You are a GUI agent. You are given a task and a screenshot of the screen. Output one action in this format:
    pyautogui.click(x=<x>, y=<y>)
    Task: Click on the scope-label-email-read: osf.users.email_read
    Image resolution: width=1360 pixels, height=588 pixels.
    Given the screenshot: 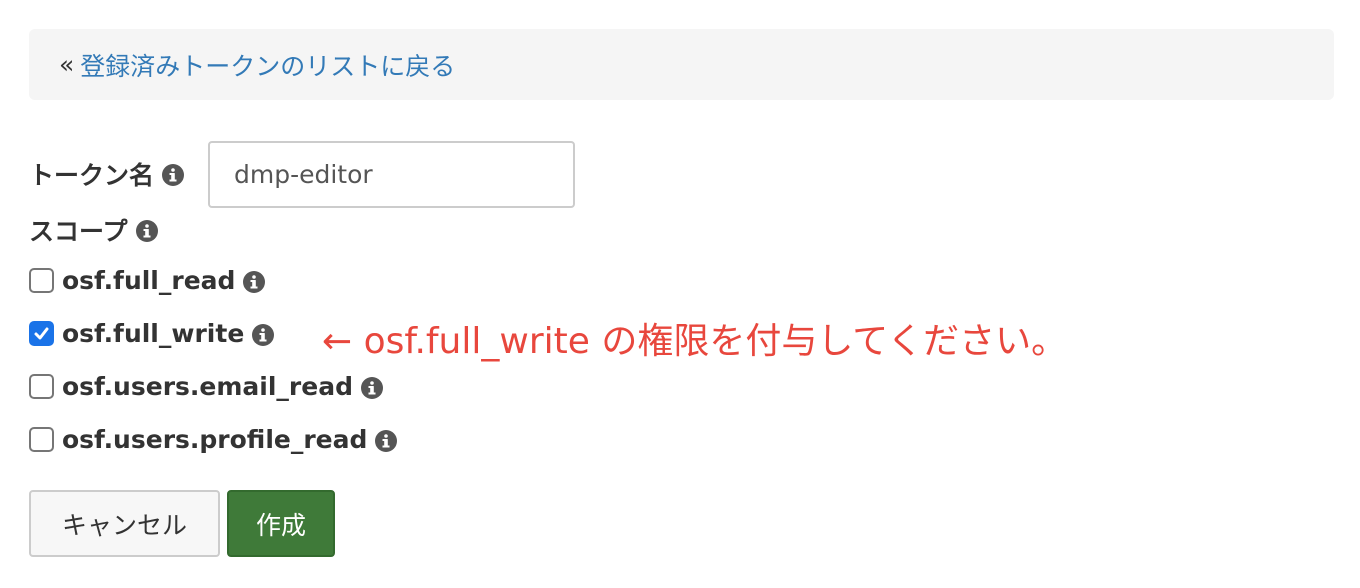 What is the action you would take?
    pyautogui.click(x=207, y=386)
    